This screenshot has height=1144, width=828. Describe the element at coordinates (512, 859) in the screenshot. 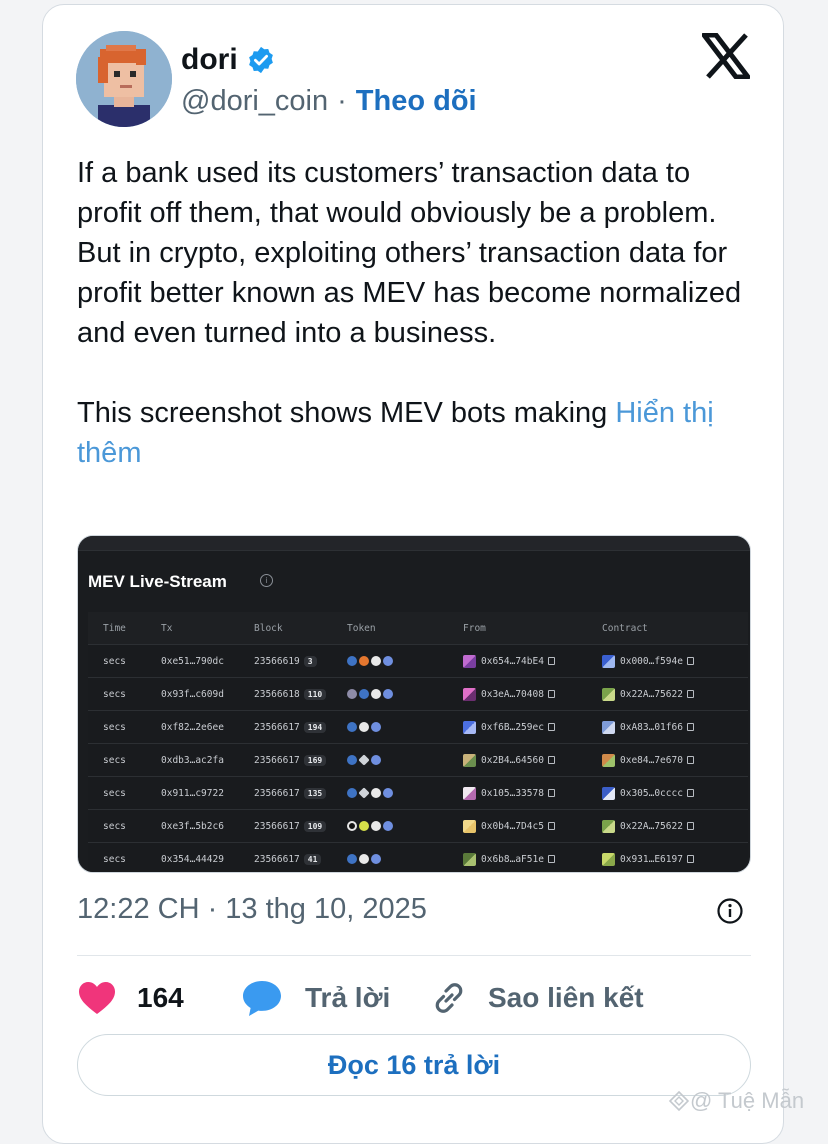

I see `from-address: 0x6b8…aF51e` at that location.